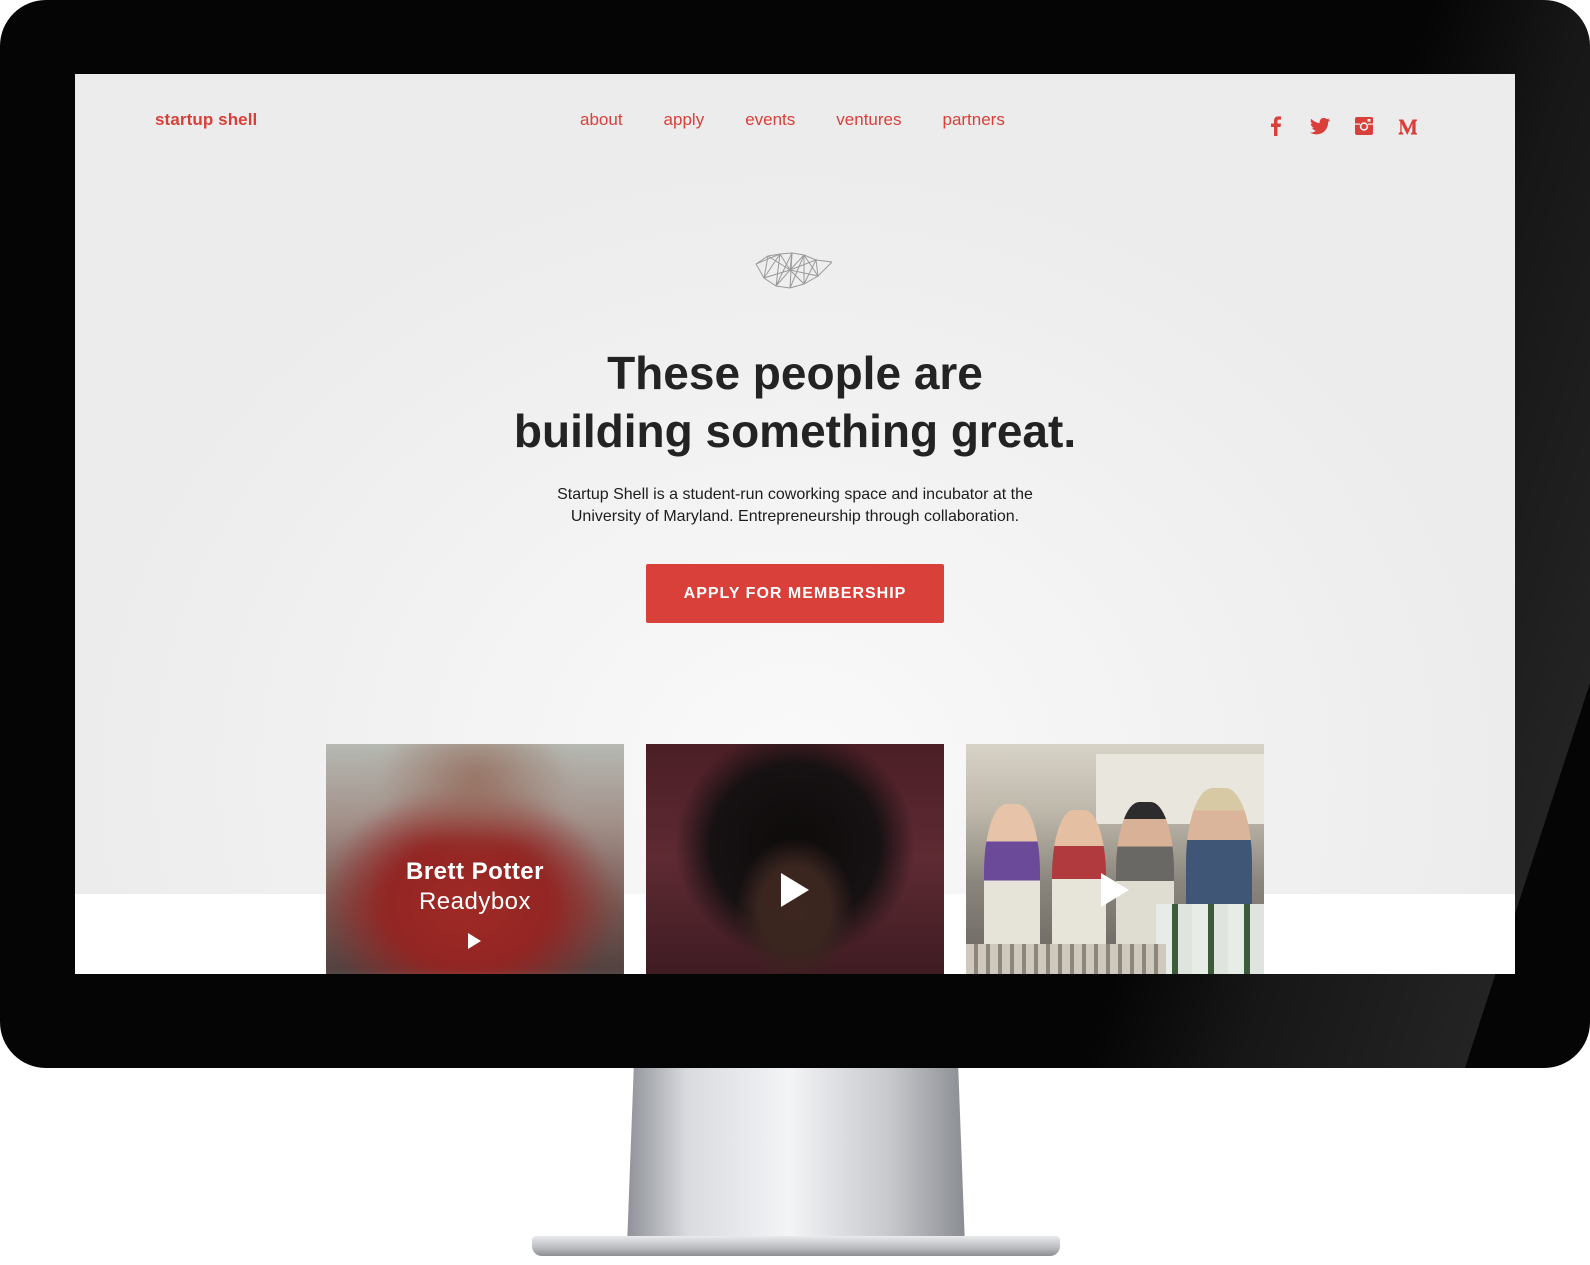  Describe the element at coordinates (1066, 959) in the screenshot. I see `thumbnail-tray` at that location.